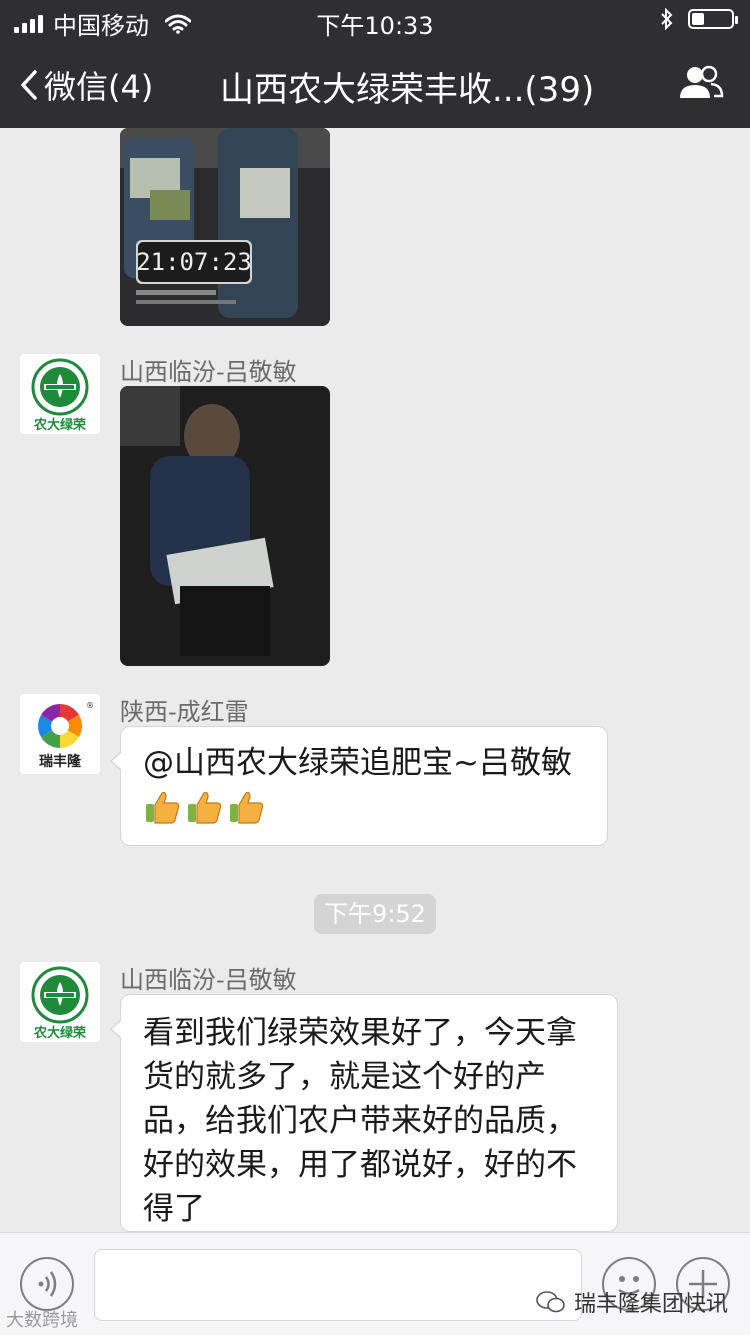 The width and height of the screenshot is (750, 1335). What do you see at coordinates (29, 85) in the screenshot?
I see `chevron-left-icon` at bounding box center [29, 85].